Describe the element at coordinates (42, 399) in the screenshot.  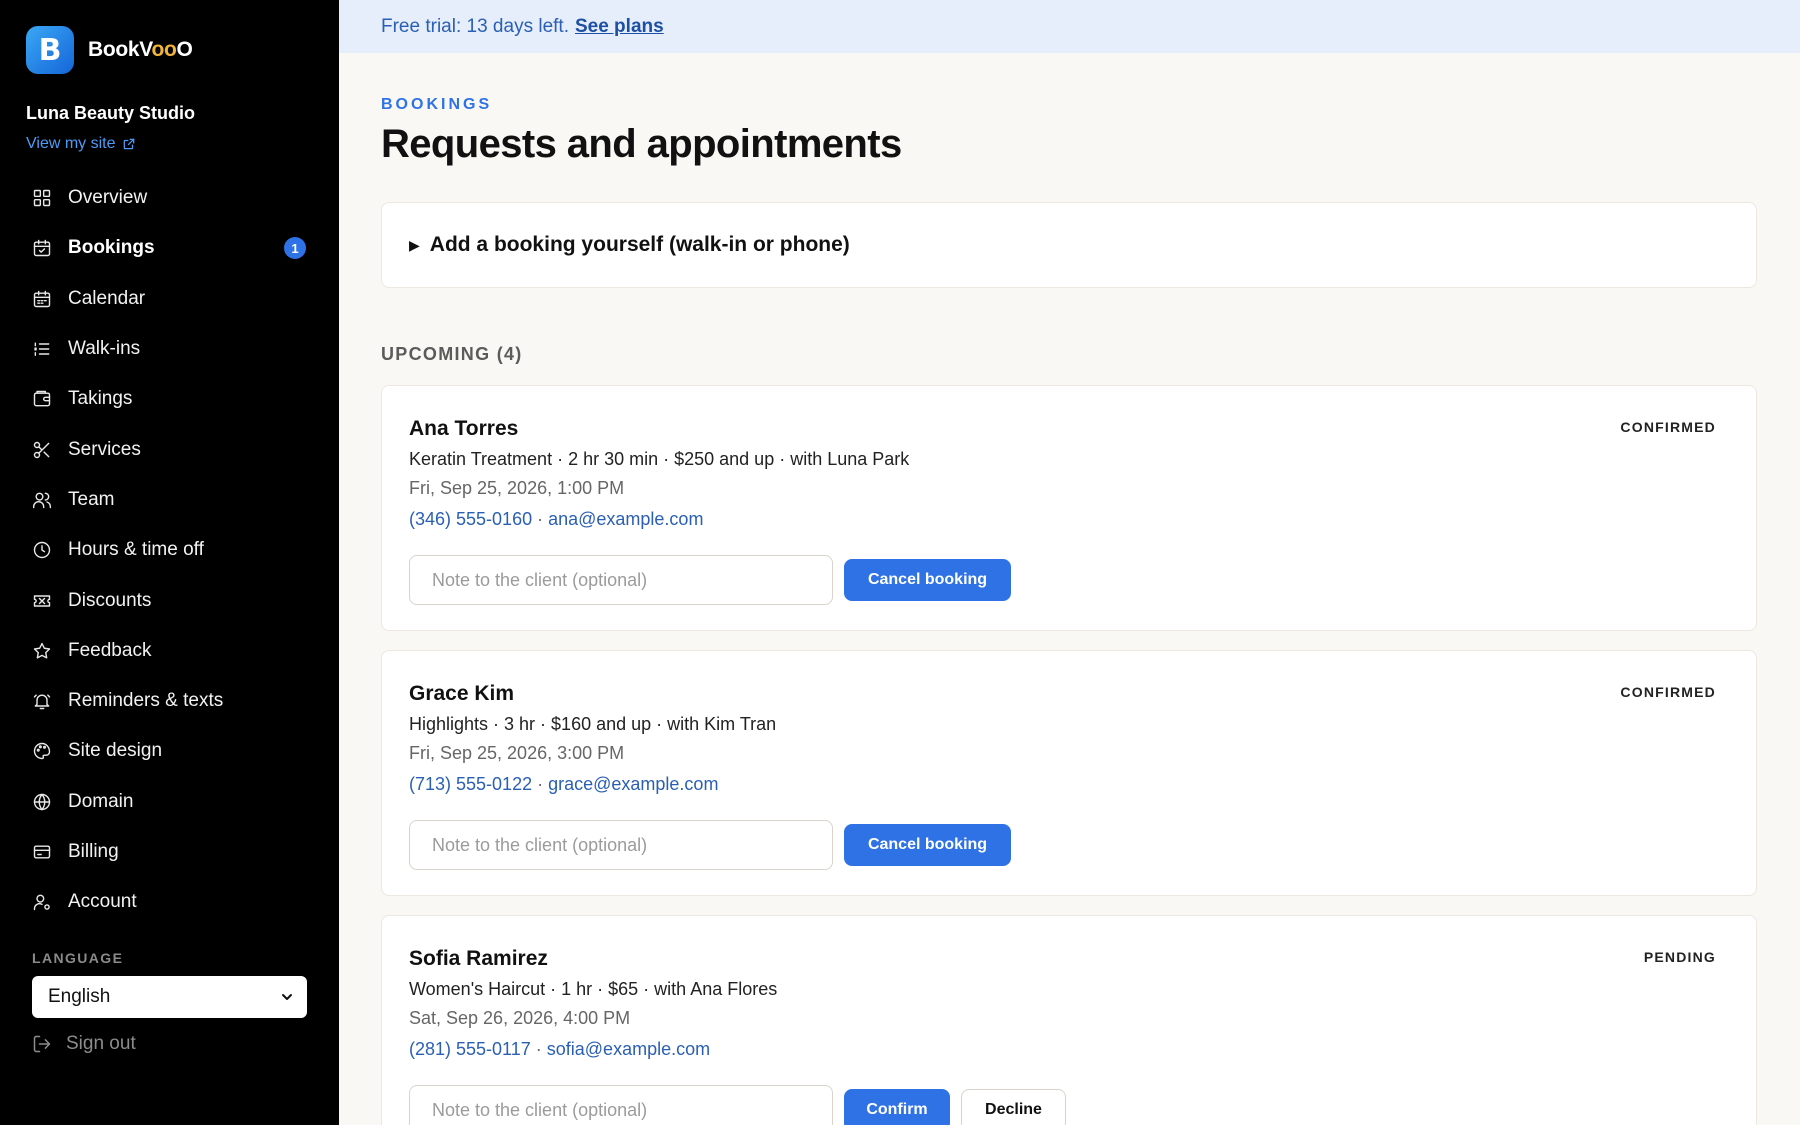
I see `wallet-icon` at that location.